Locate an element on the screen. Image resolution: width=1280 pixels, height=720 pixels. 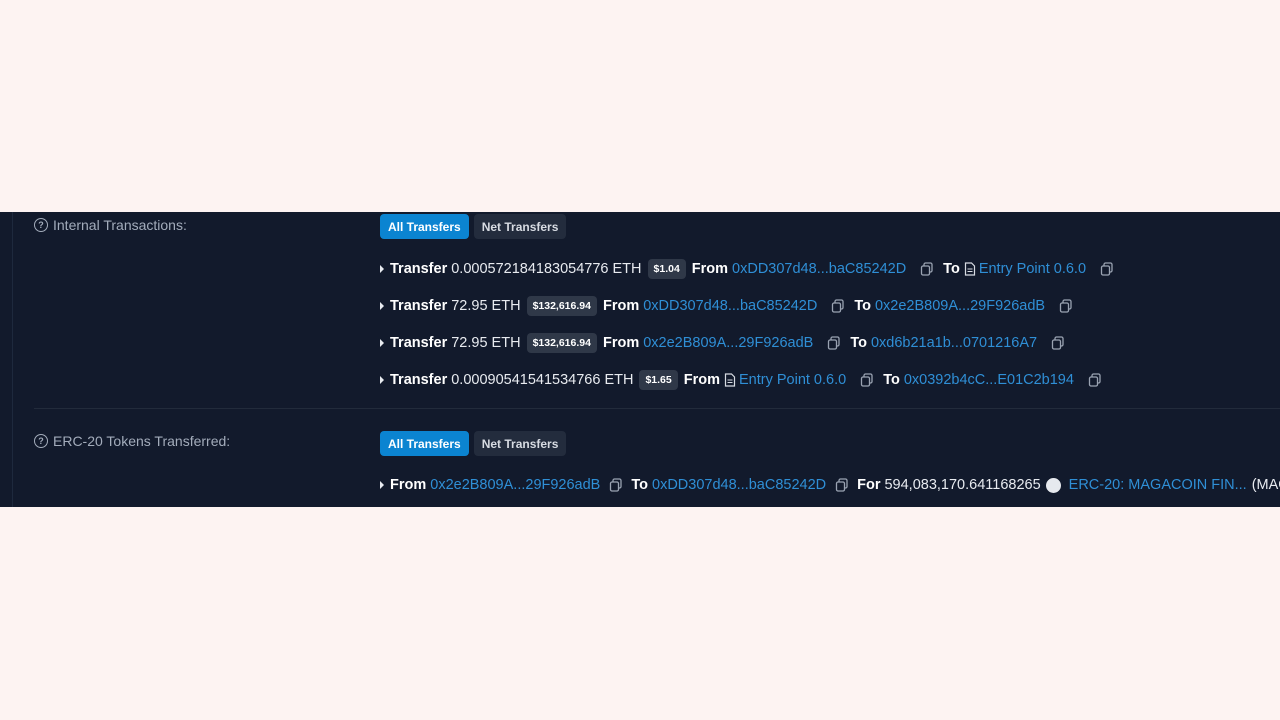
erc20-tokens-label: ? ERC-20 Tokens Transferred: is located at coordinates (132, 441).